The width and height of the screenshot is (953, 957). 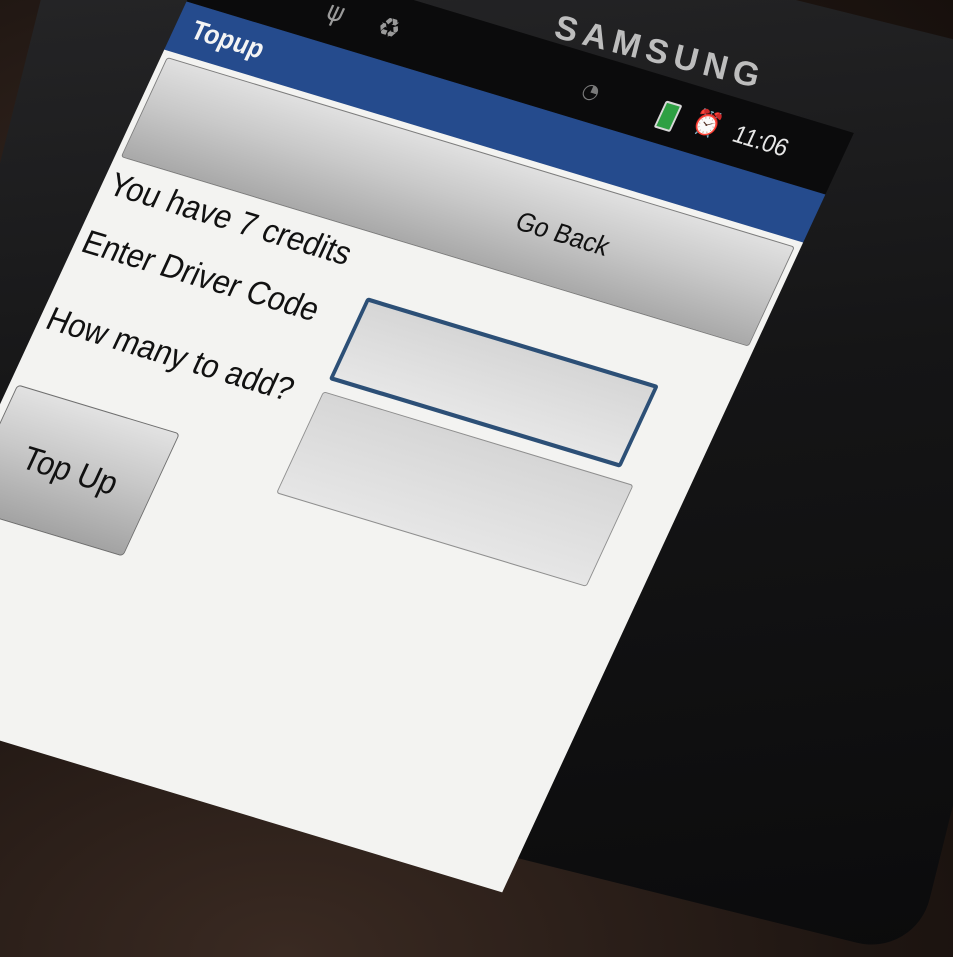 What do you see at coordinates (591, 90) in the screenshot?
I see `wifi-icon: ◔` at bounding box center [591, 90].